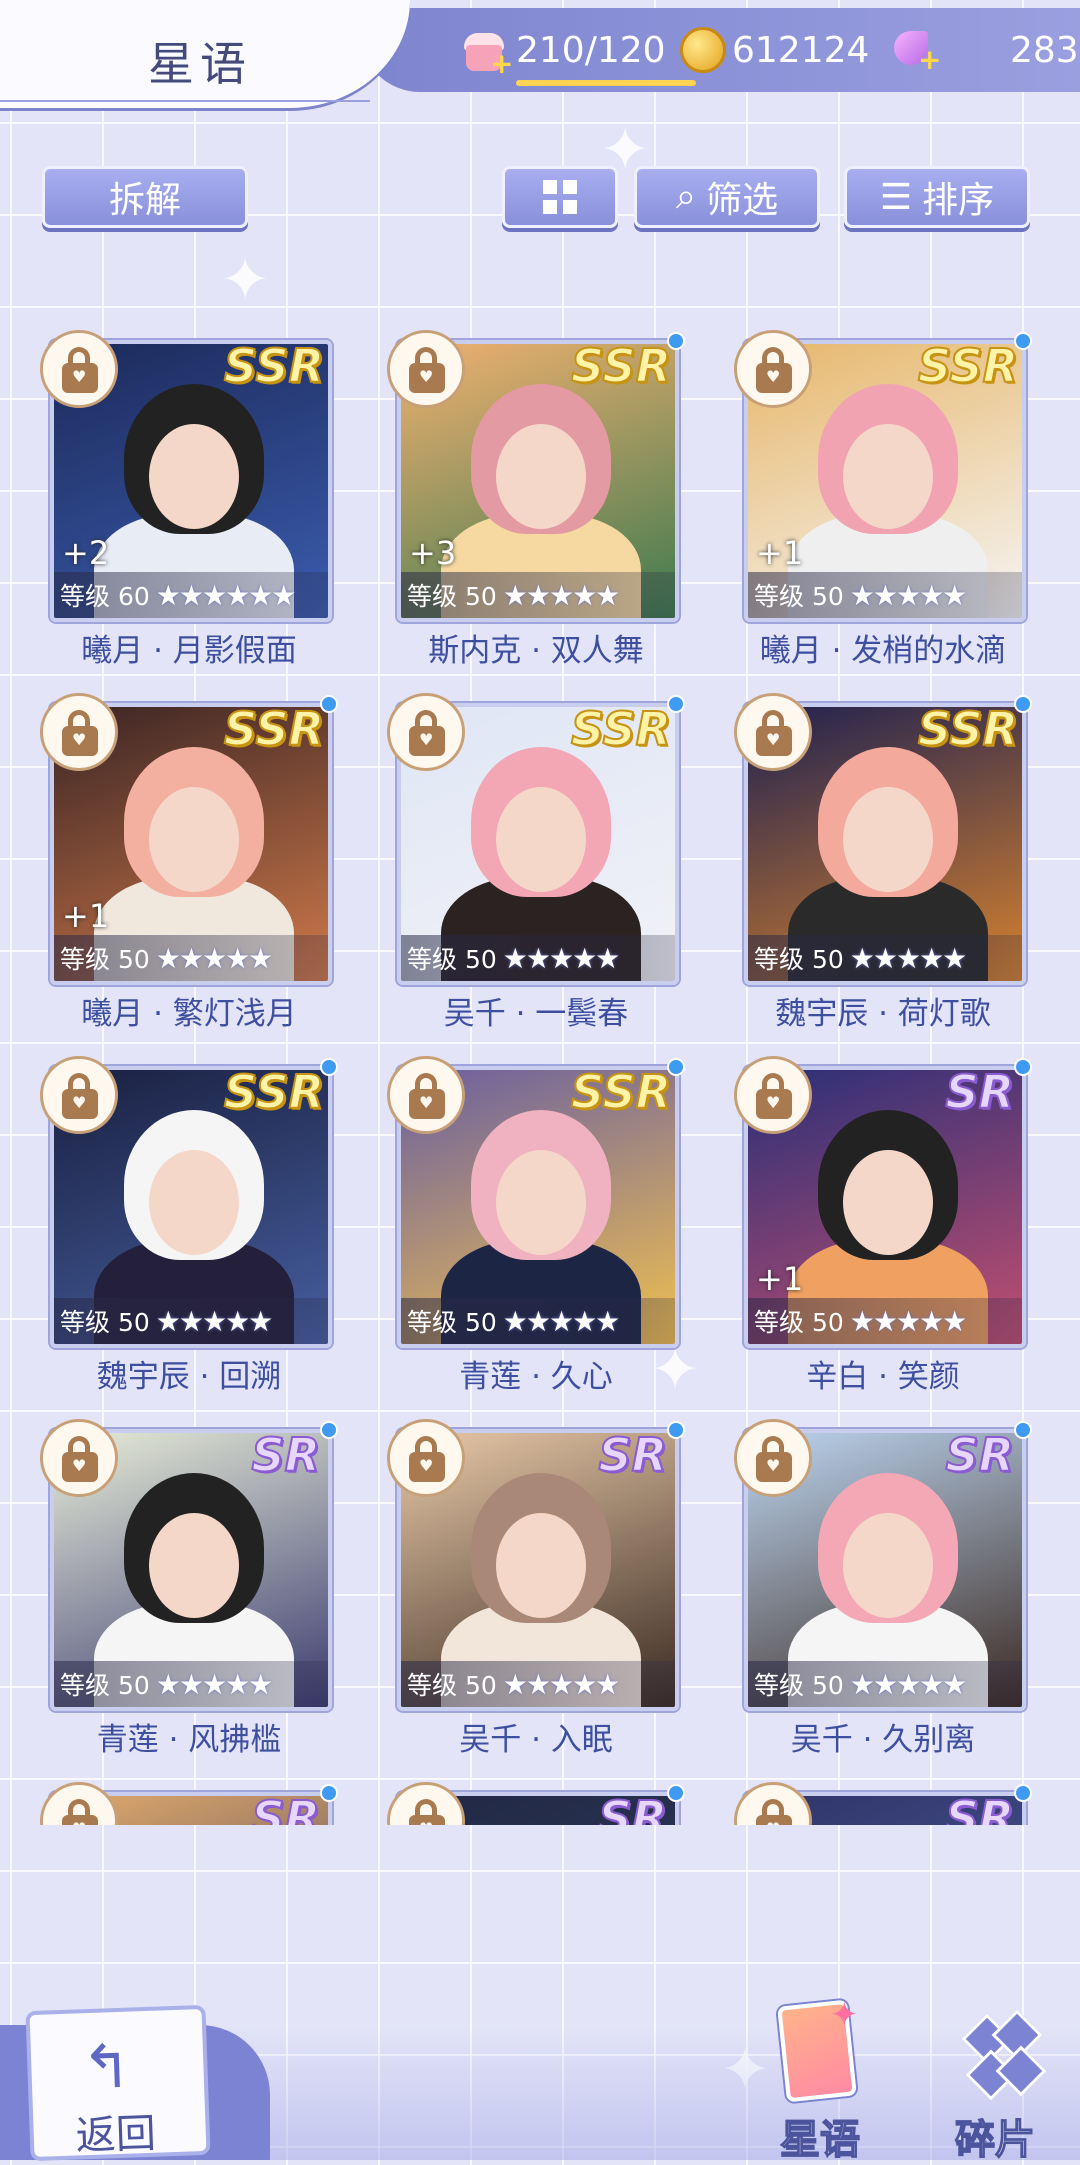 The image size is (1080, 2165). I want to click on card-name: 吴千 · 久别离, so click(883, 1740).